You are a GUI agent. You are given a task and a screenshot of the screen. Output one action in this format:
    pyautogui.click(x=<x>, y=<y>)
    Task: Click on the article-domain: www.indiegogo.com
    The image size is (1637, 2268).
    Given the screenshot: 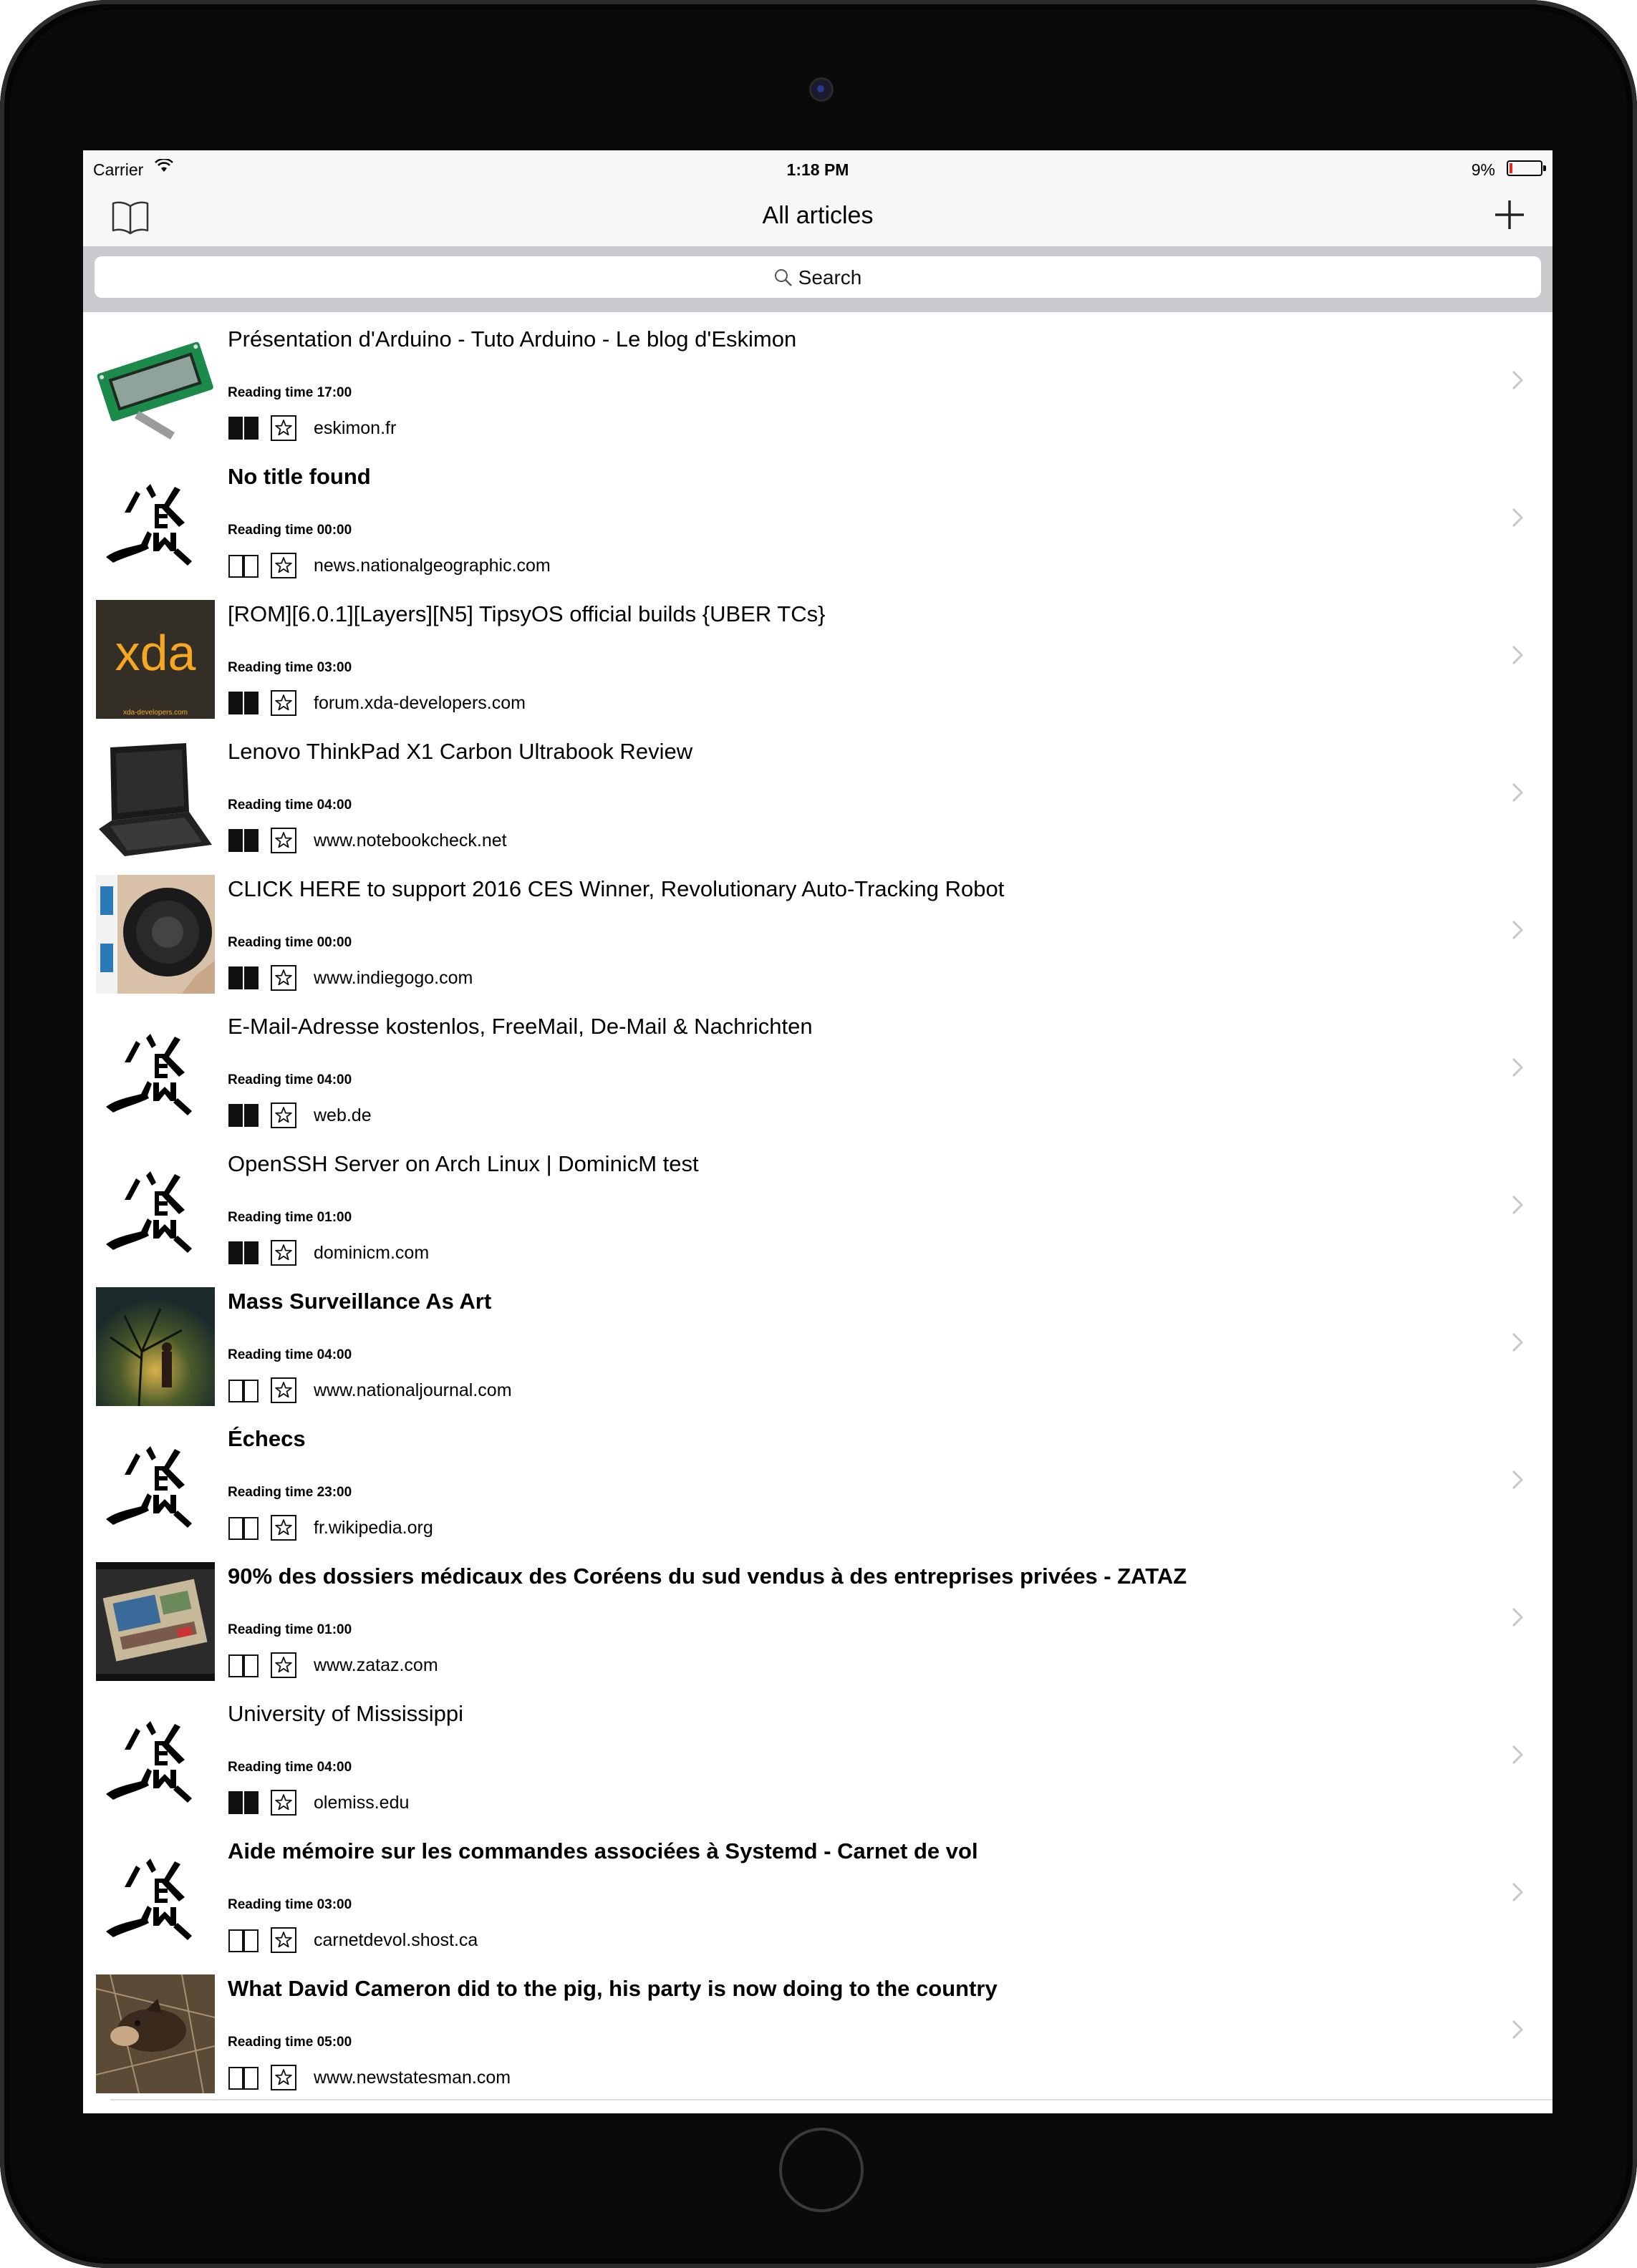 What is the action you would take?
    pyautogui.click(x=394, y=978)
    